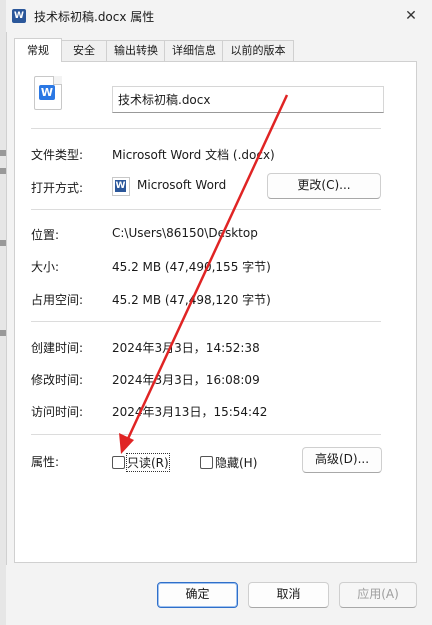 This screenshot has height=625, width=432. I want to click on dialog-footer: 确定 取消 应用(A), so click(219, 595).